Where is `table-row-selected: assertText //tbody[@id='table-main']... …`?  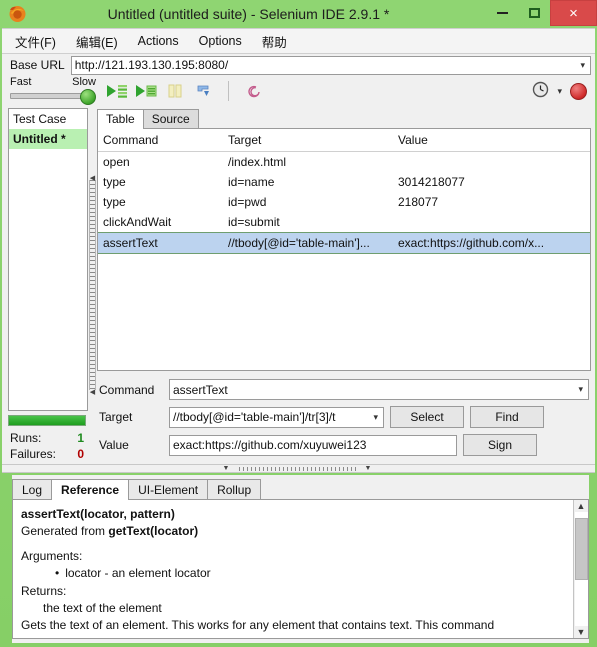 table-row-selected: assertText //tbody[@id='table-main']... … is located at coordinates (344, 243).